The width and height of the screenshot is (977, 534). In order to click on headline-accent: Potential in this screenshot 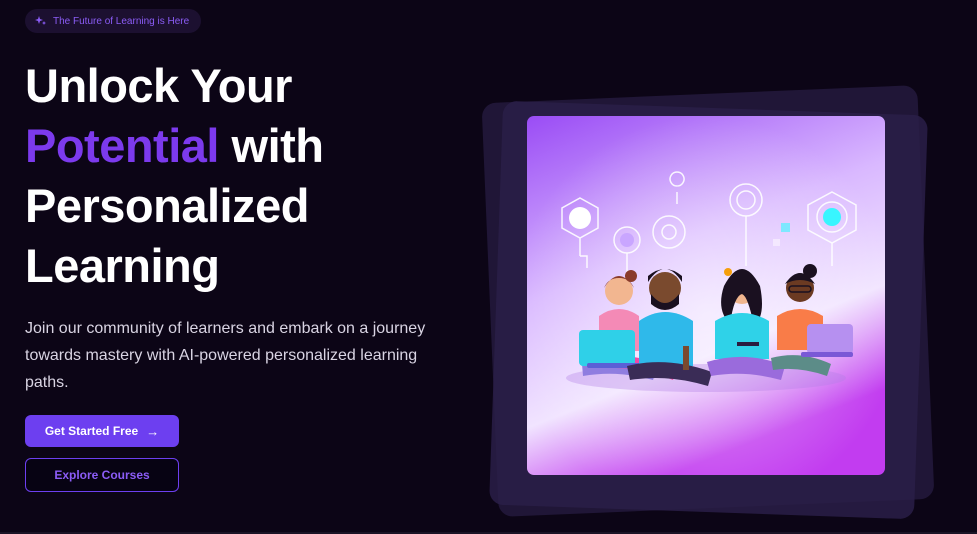, I will do `click(122, 145)`.